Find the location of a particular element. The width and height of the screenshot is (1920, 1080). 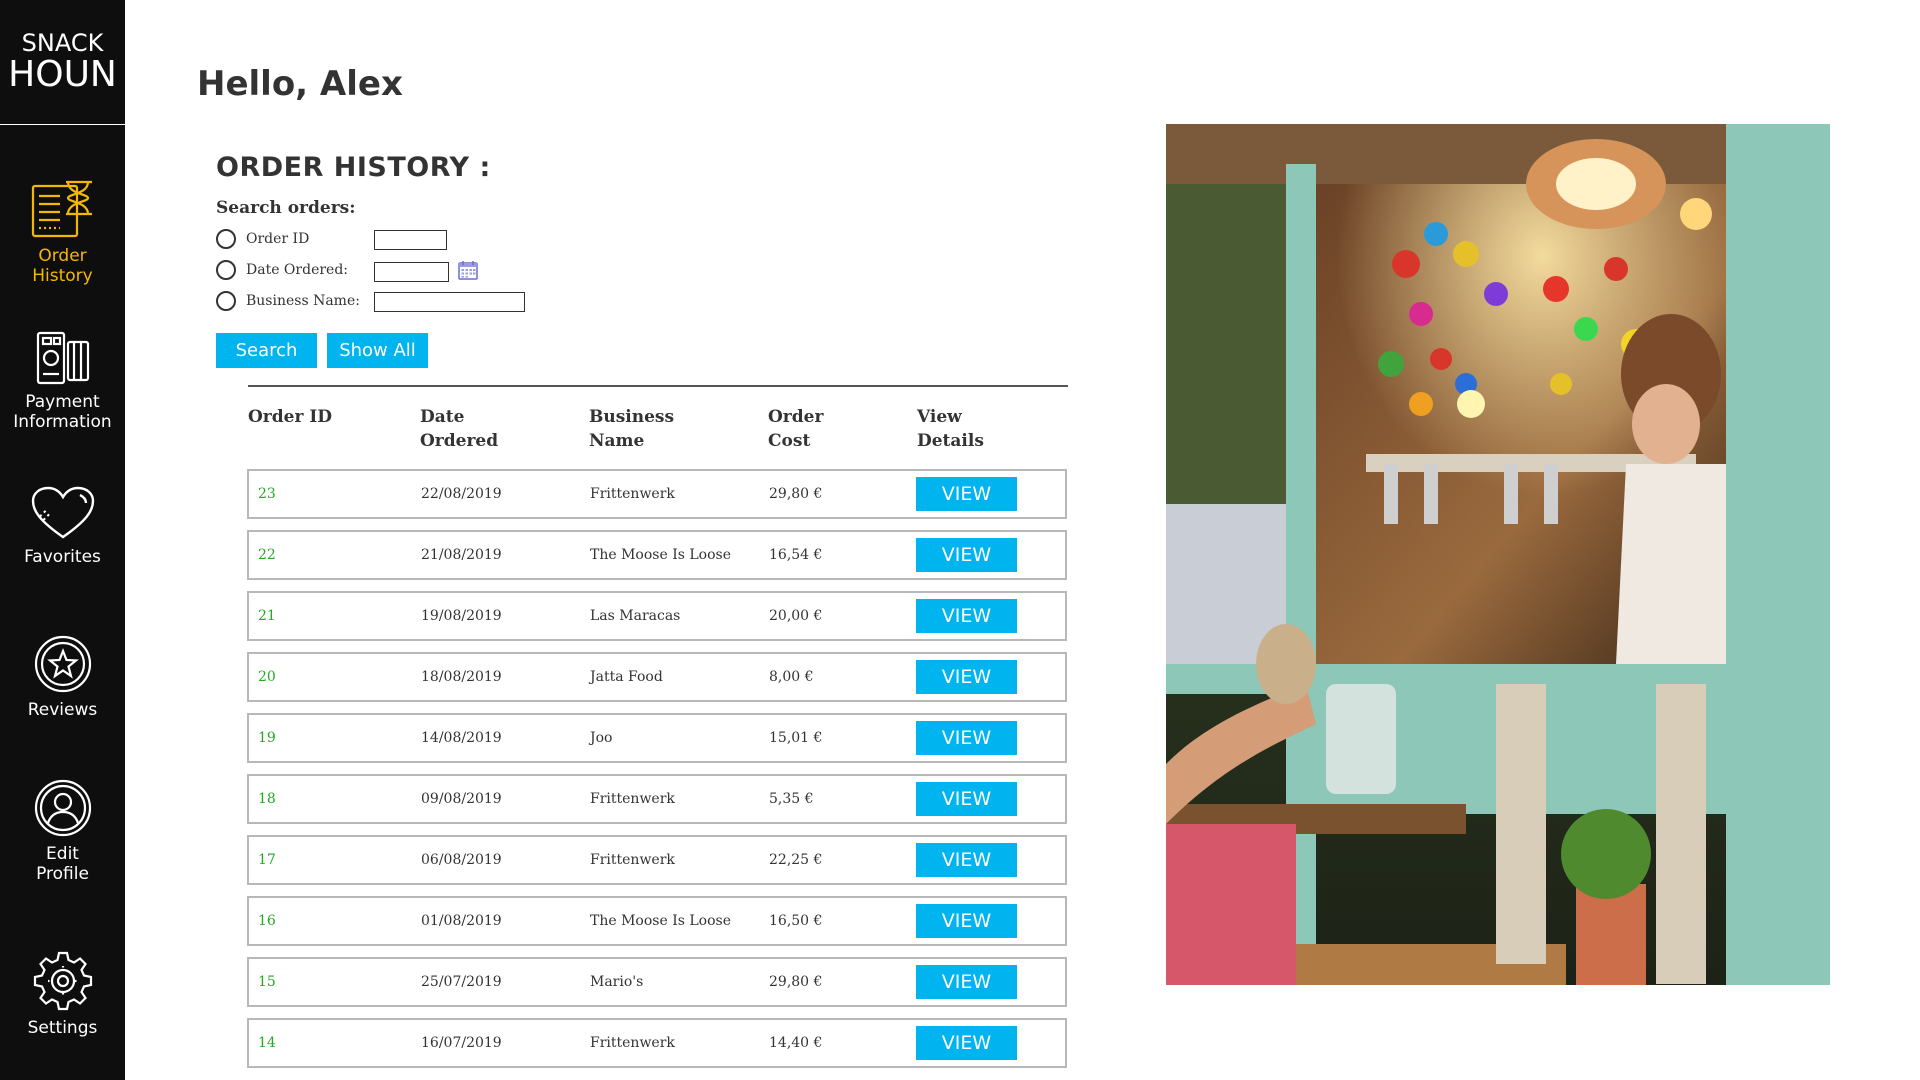

column-header-date-ordered: Date Ordered is located at coordinates (459, 429).